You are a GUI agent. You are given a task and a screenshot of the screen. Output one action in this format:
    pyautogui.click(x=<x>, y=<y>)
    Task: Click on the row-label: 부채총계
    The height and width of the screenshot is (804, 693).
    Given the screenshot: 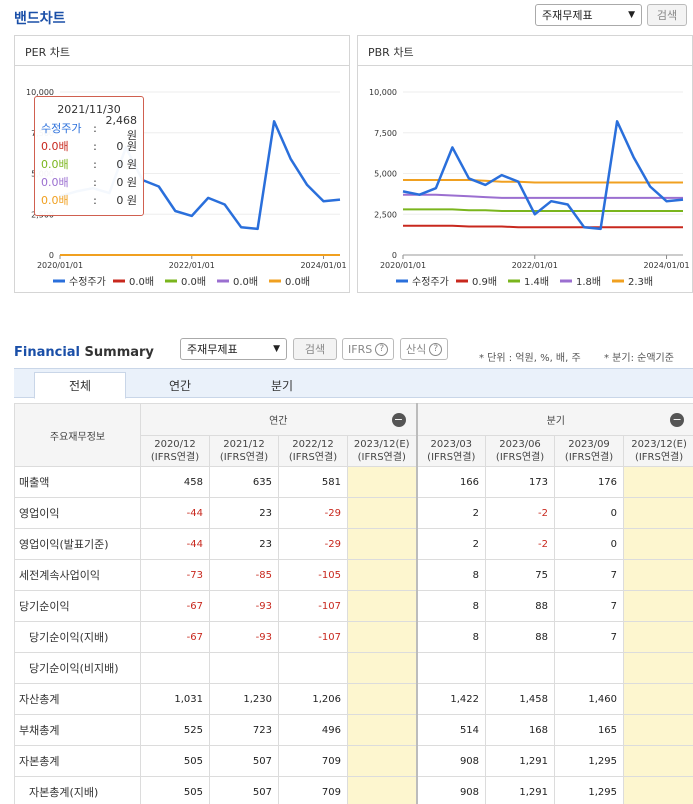 What is the action you would take?
    pyautogui.click(x=77, y=730)
    